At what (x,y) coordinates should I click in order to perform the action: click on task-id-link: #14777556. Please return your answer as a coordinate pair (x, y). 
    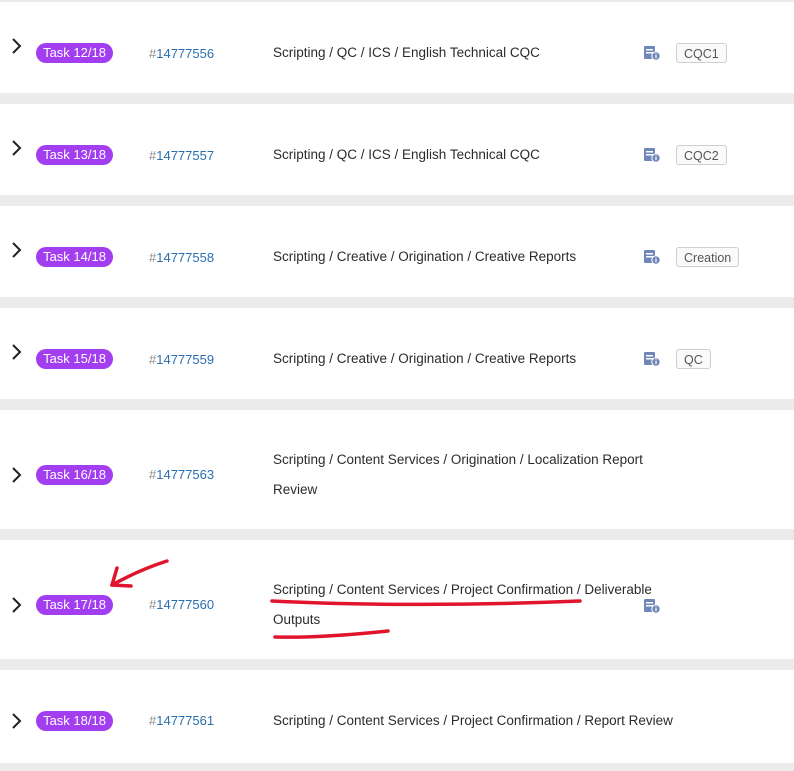
    Looking at the image, I should click on (181, 54).